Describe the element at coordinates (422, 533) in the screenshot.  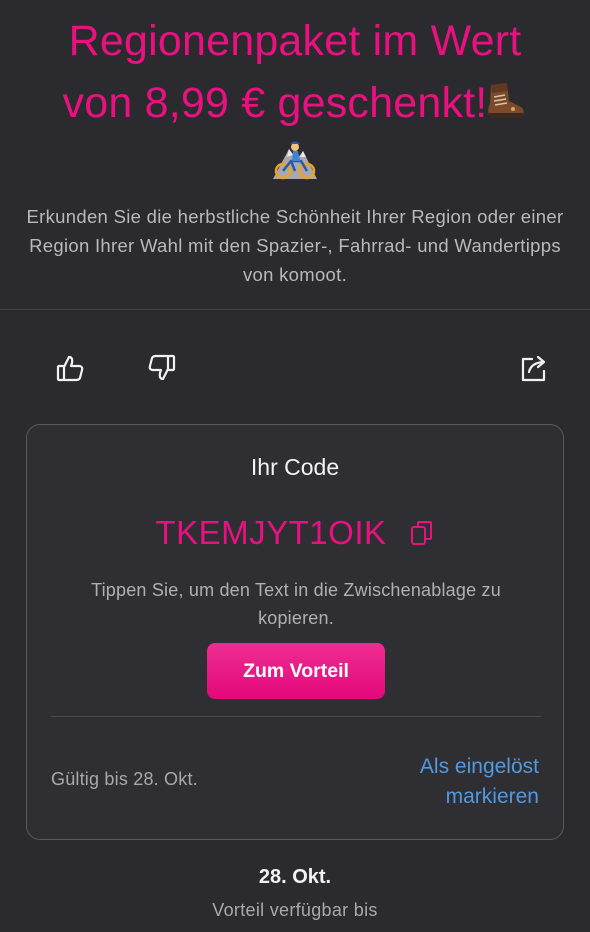
I see `copy-icon` at that location.